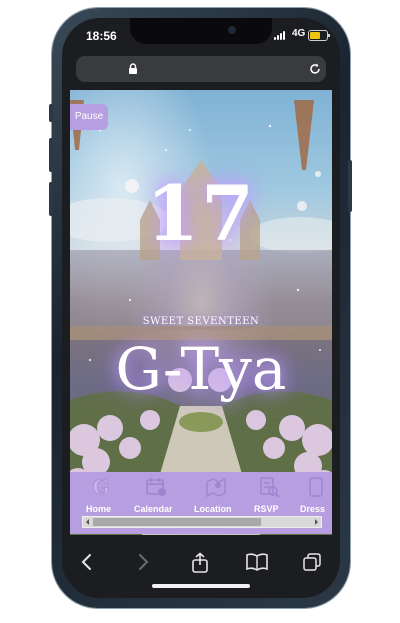 This screenshot has width=400, height=623. Describe the element at coordinates (316, 487) in the screenshot. I see `dress-icon` at that location.